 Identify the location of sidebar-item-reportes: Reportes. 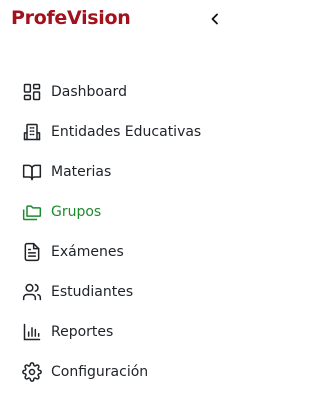
(121, 332).